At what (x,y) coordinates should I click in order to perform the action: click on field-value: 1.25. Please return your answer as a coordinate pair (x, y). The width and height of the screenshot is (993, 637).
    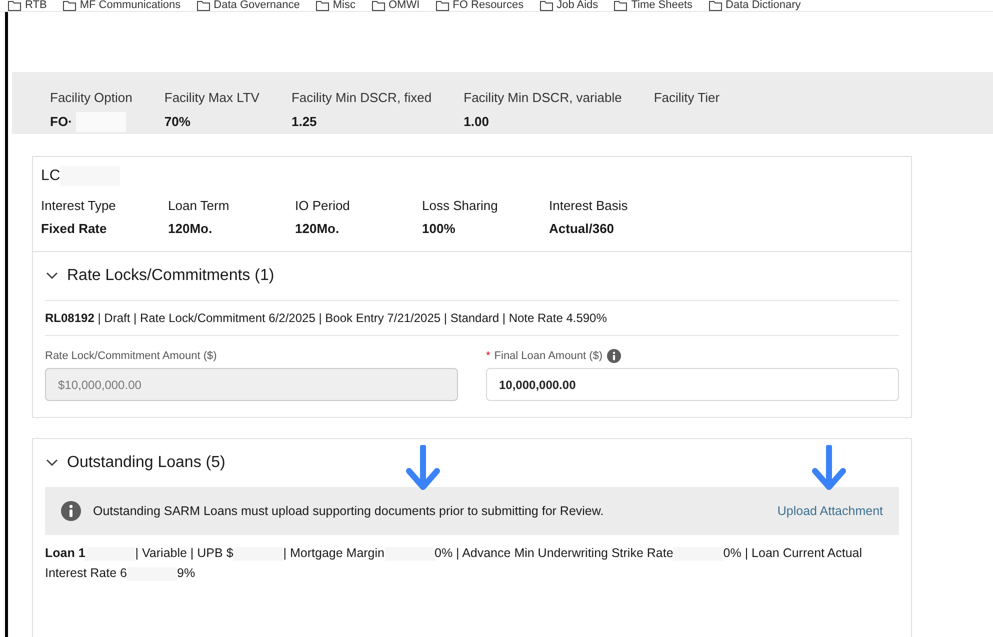
    Looking at the image, I should click on (304, 121).